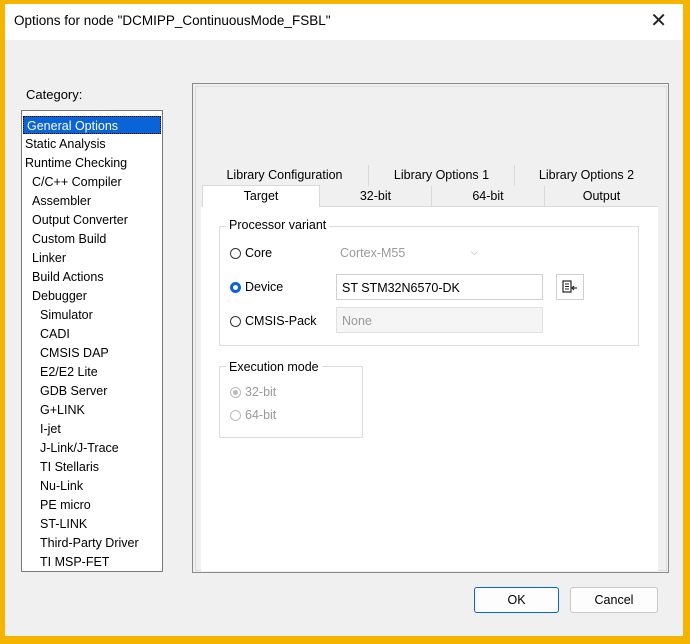 The width and height of the screenshot is (690, 644). What do you see at coordinates (259, 253) in the screenshot?
I see `radio-core-label: Core` at bounding box center [259, 253].